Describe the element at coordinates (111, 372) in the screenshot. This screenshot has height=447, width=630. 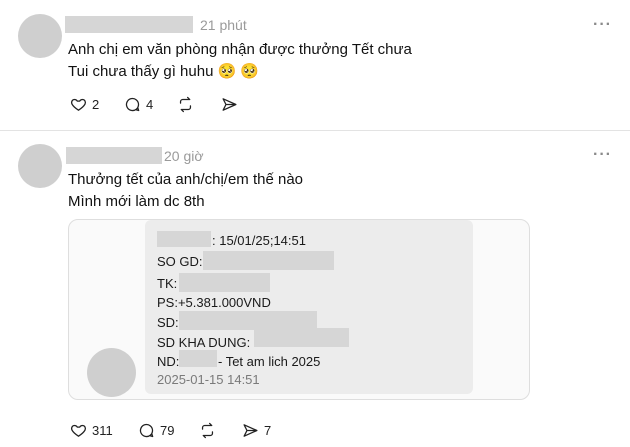
I see `image-avatar` at that location.